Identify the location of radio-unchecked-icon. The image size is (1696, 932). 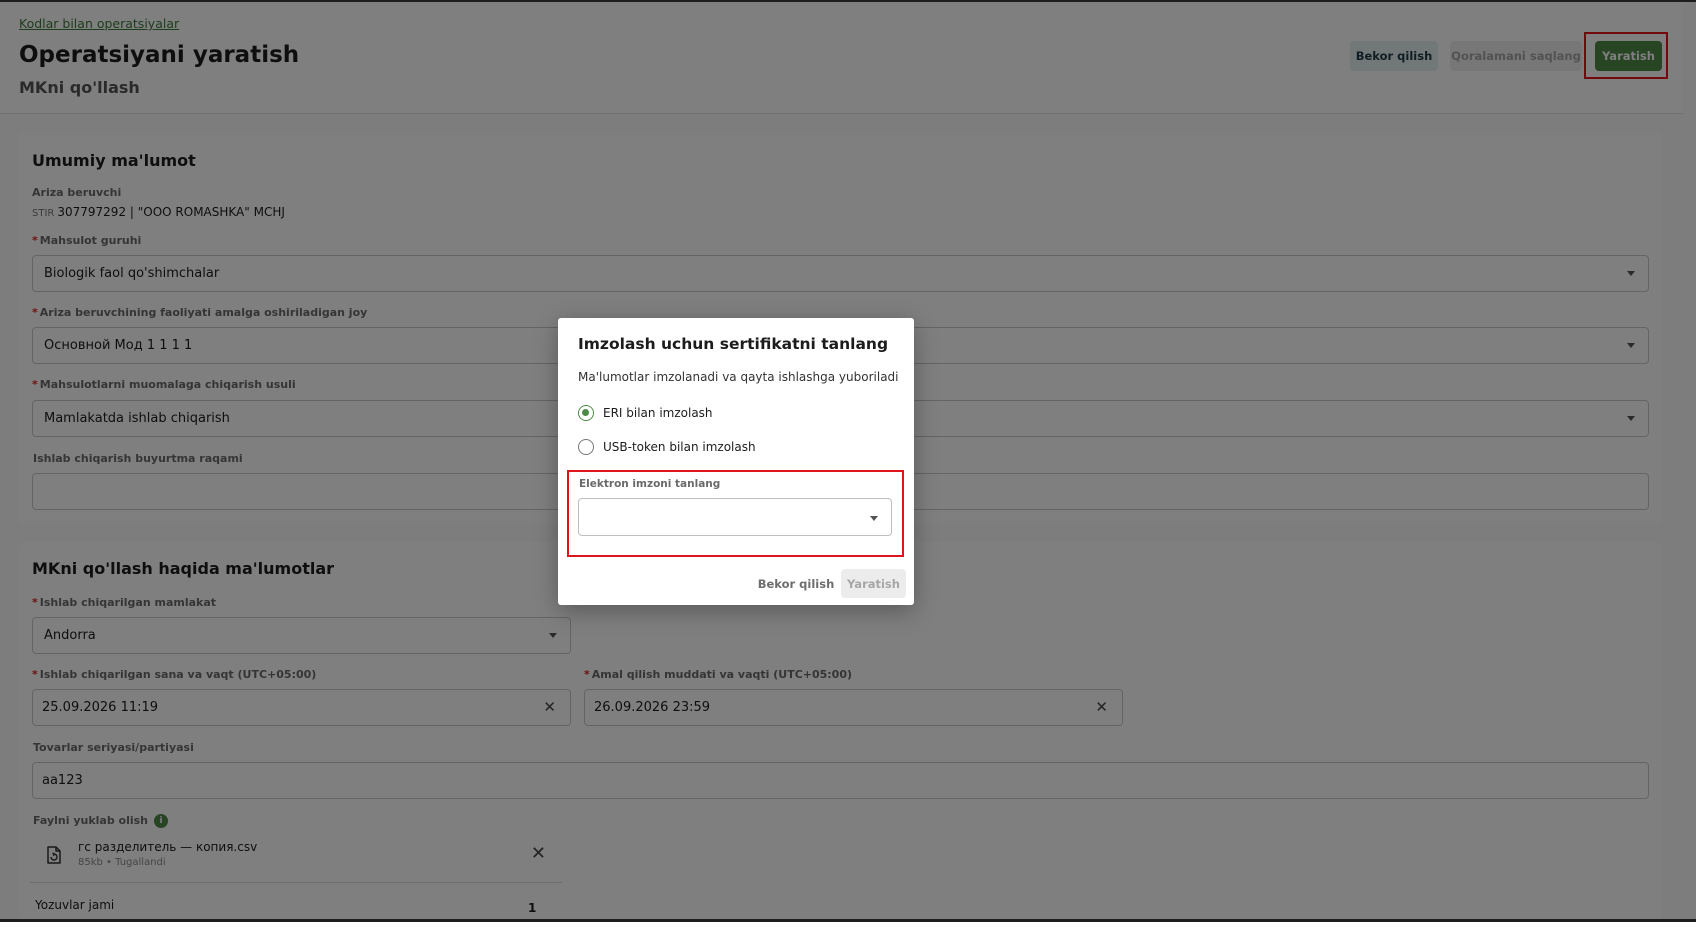
(586, 447).